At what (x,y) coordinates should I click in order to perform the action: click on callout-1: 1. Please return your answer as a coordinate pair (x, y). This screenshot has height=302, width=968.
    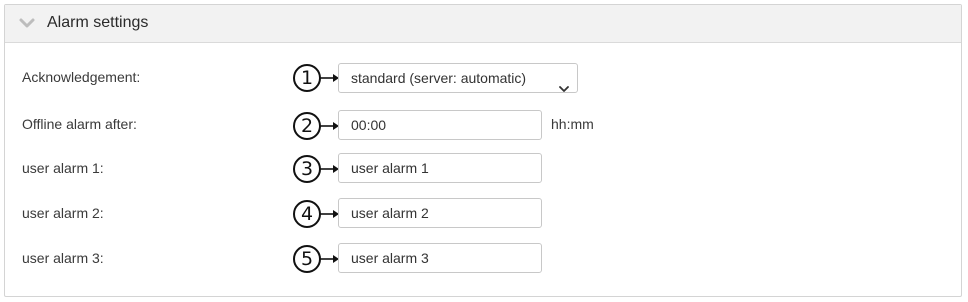
    Looking at the image, I should click on (317, 78).